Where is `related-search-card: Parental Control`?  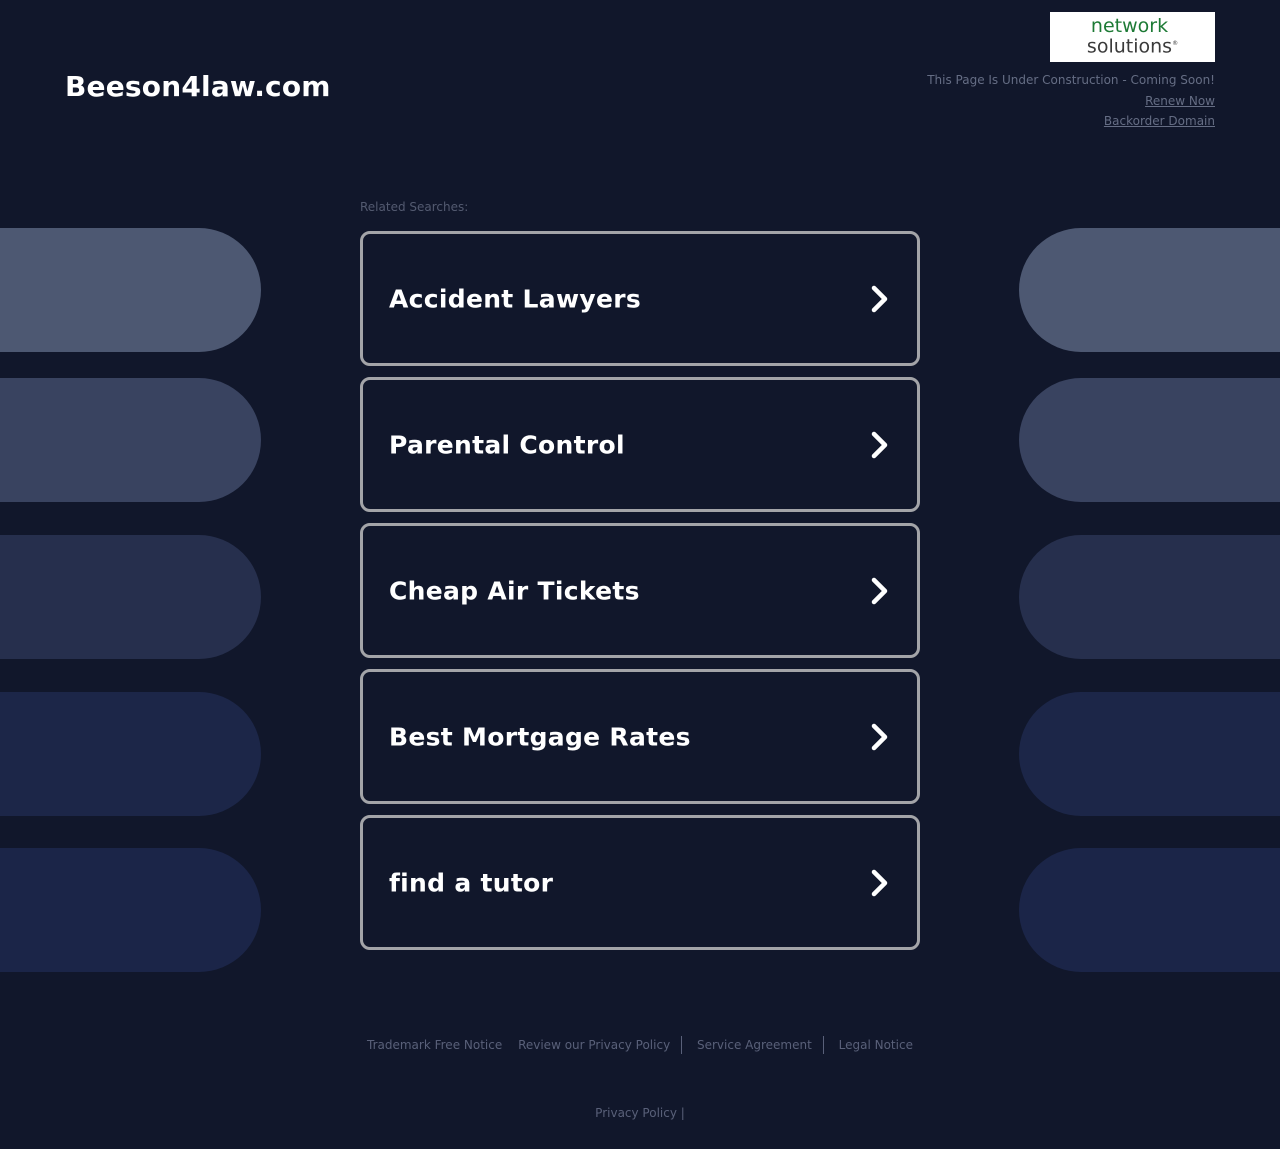
related-search-card: Parental Control is located at coordinates (640, 444).